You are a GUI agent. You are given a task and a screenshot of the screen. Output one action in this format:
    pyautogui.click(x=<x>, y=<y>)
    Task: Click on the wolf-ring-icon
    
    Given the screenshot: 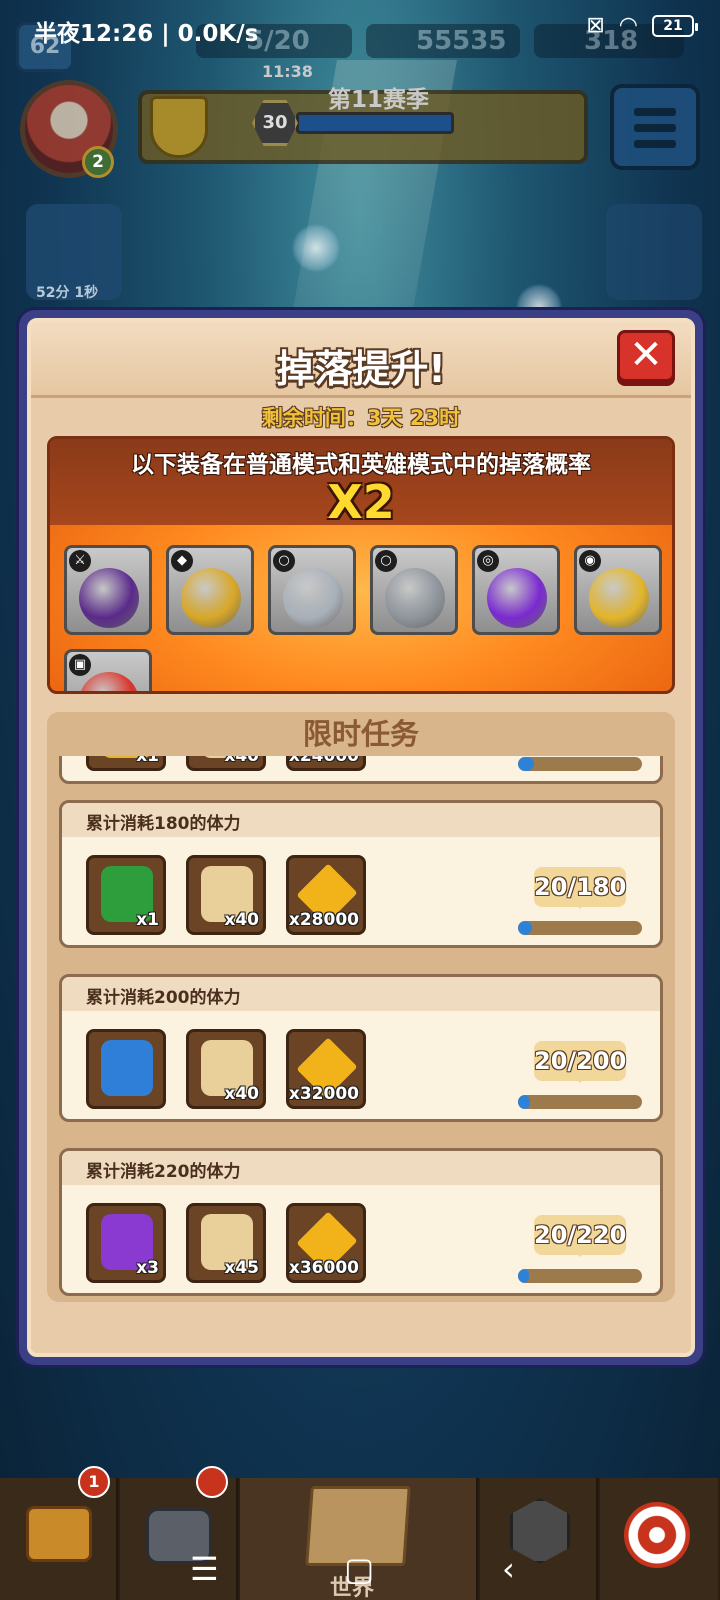 What is the action you would take?
    pyautogui.click(x=415, y=598)
    